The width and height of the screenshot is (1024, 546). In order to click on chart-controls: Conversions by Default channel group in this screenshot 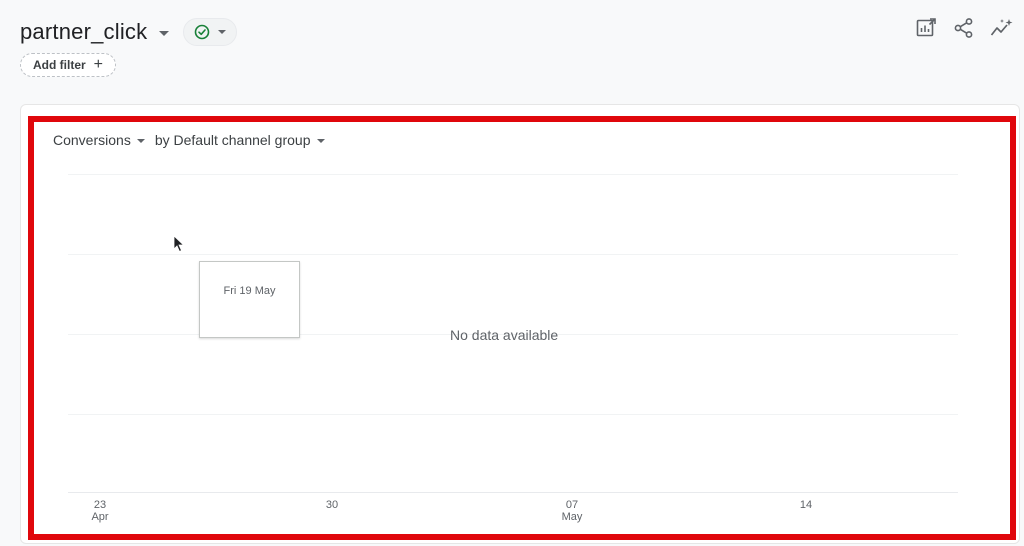, I will do `click(189, 140)`.